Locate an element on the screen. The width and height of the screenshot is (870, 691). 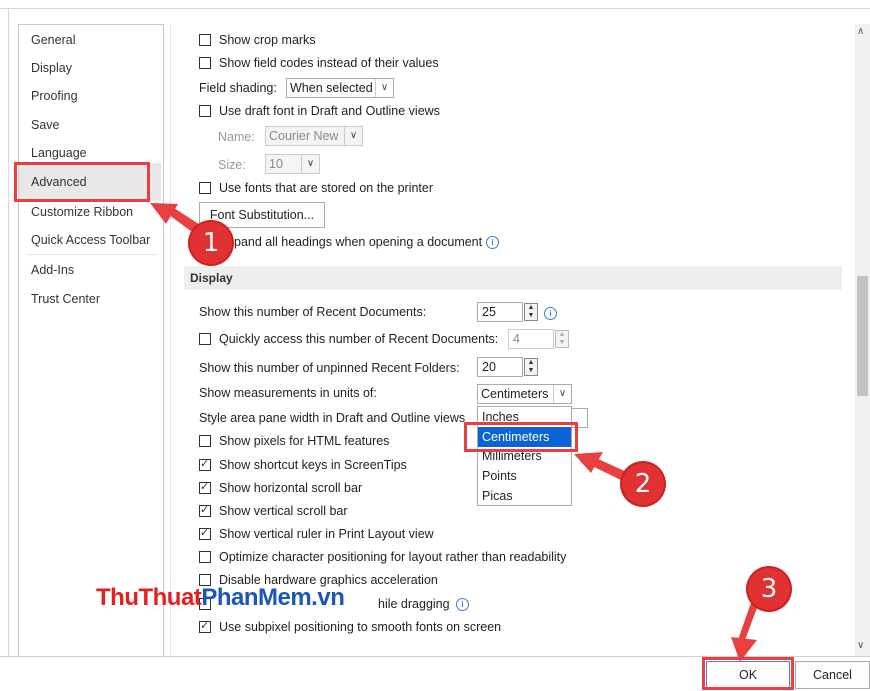
highlight-centimeters is located at coordinates (521, 437).